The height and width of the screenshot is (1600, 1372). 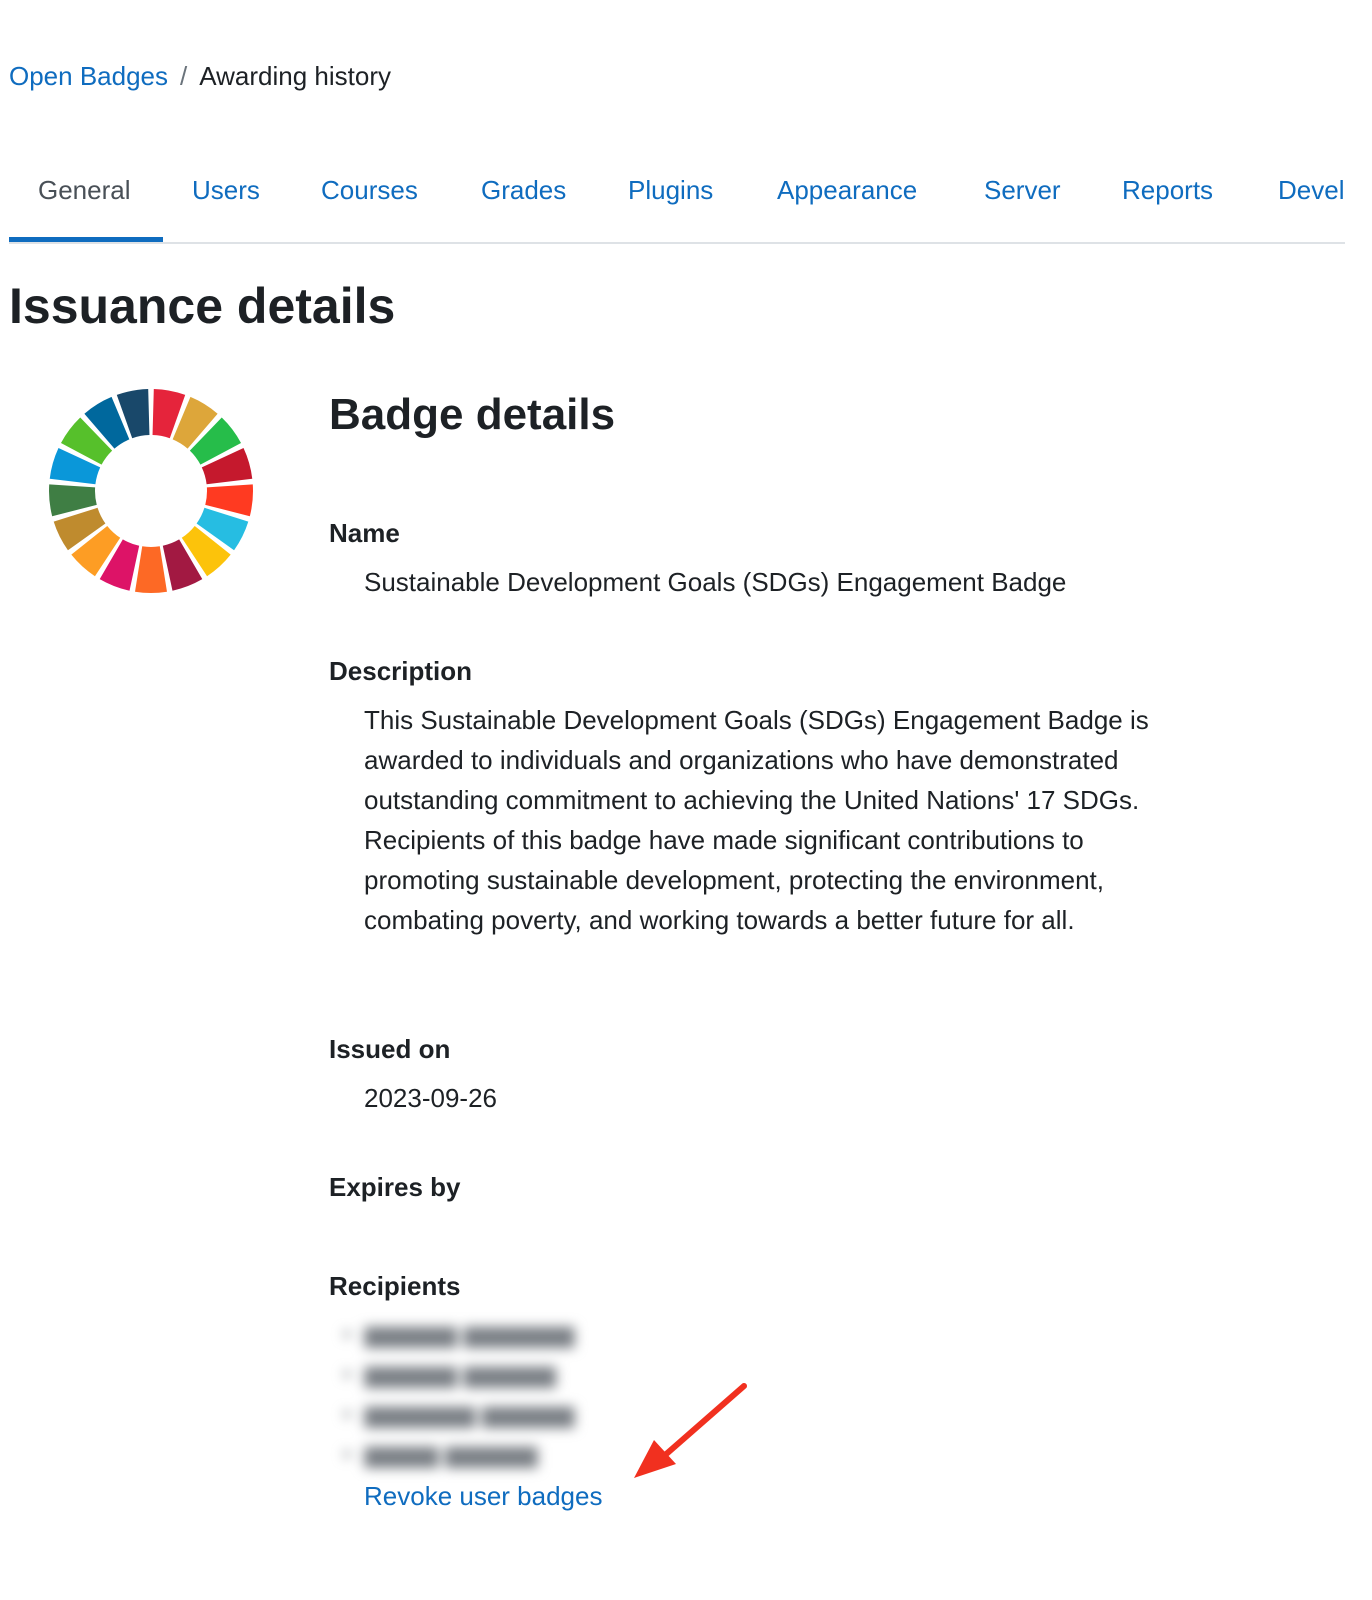 I want to click on tab-development: Devel, so click(x=1311, y=190).